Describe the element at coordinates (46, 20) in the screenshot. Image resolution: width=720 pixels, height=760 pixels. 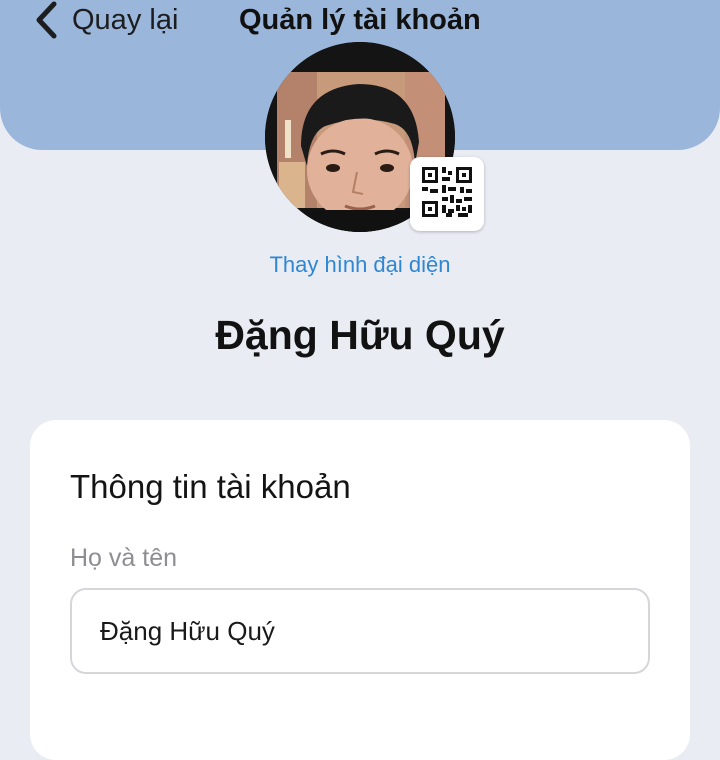
I see `chevron-left-icon` at that location.